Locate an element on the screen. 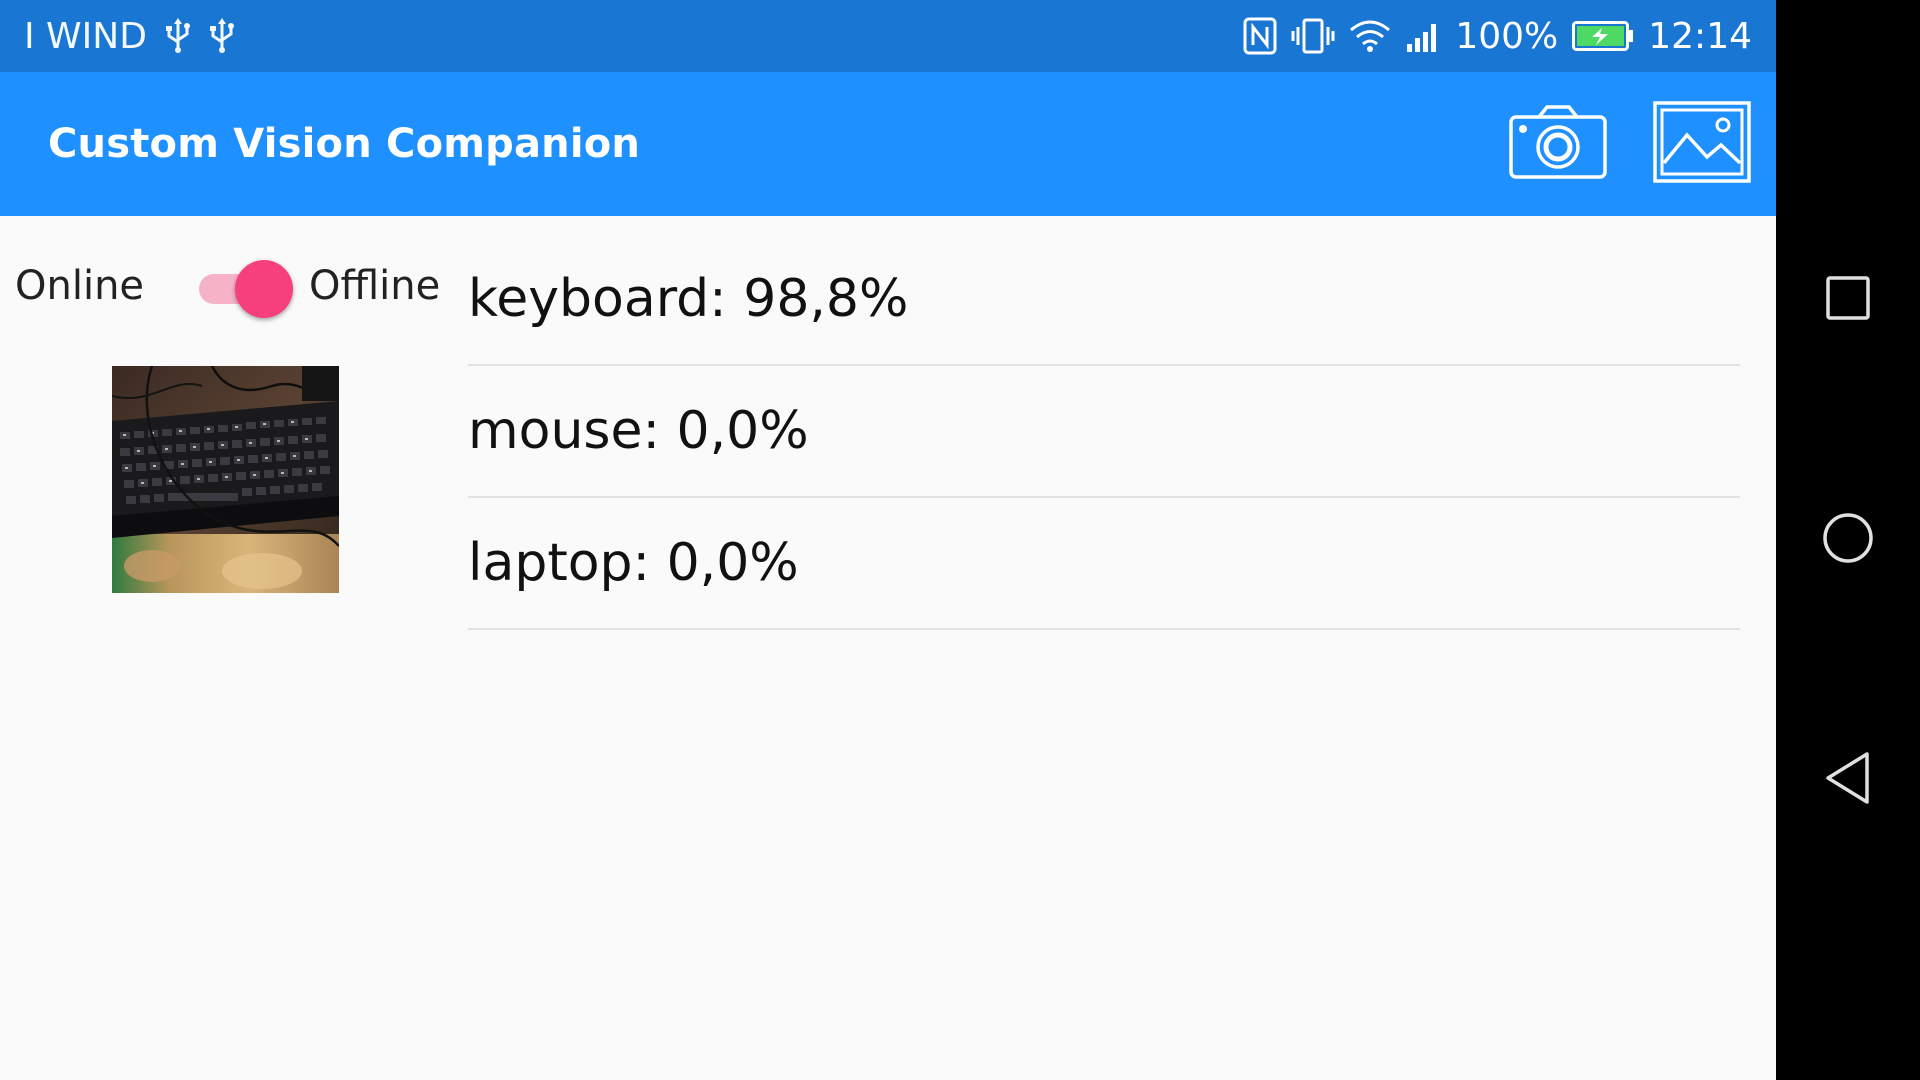 This screenshot has height=1080, width=1920. result-label: mouse: 0,0% is located at coordinates (638, 431).